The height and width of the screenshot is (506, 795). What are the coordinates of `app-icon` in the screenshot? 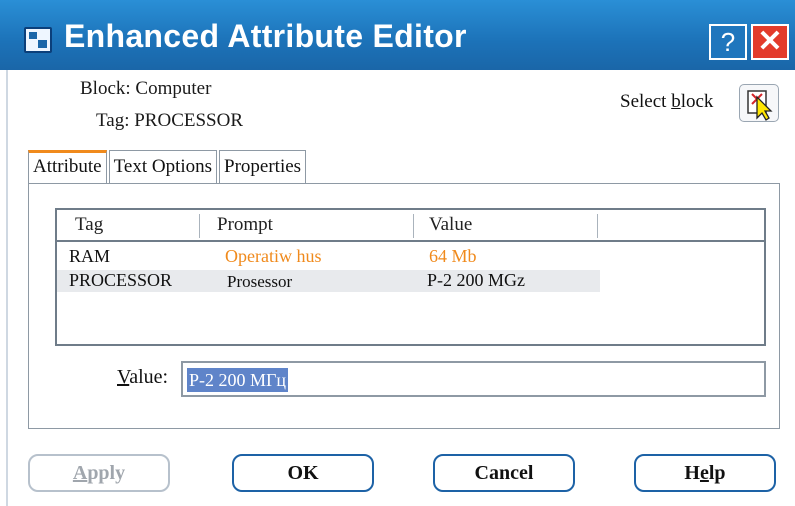 It's located at (38, 40).